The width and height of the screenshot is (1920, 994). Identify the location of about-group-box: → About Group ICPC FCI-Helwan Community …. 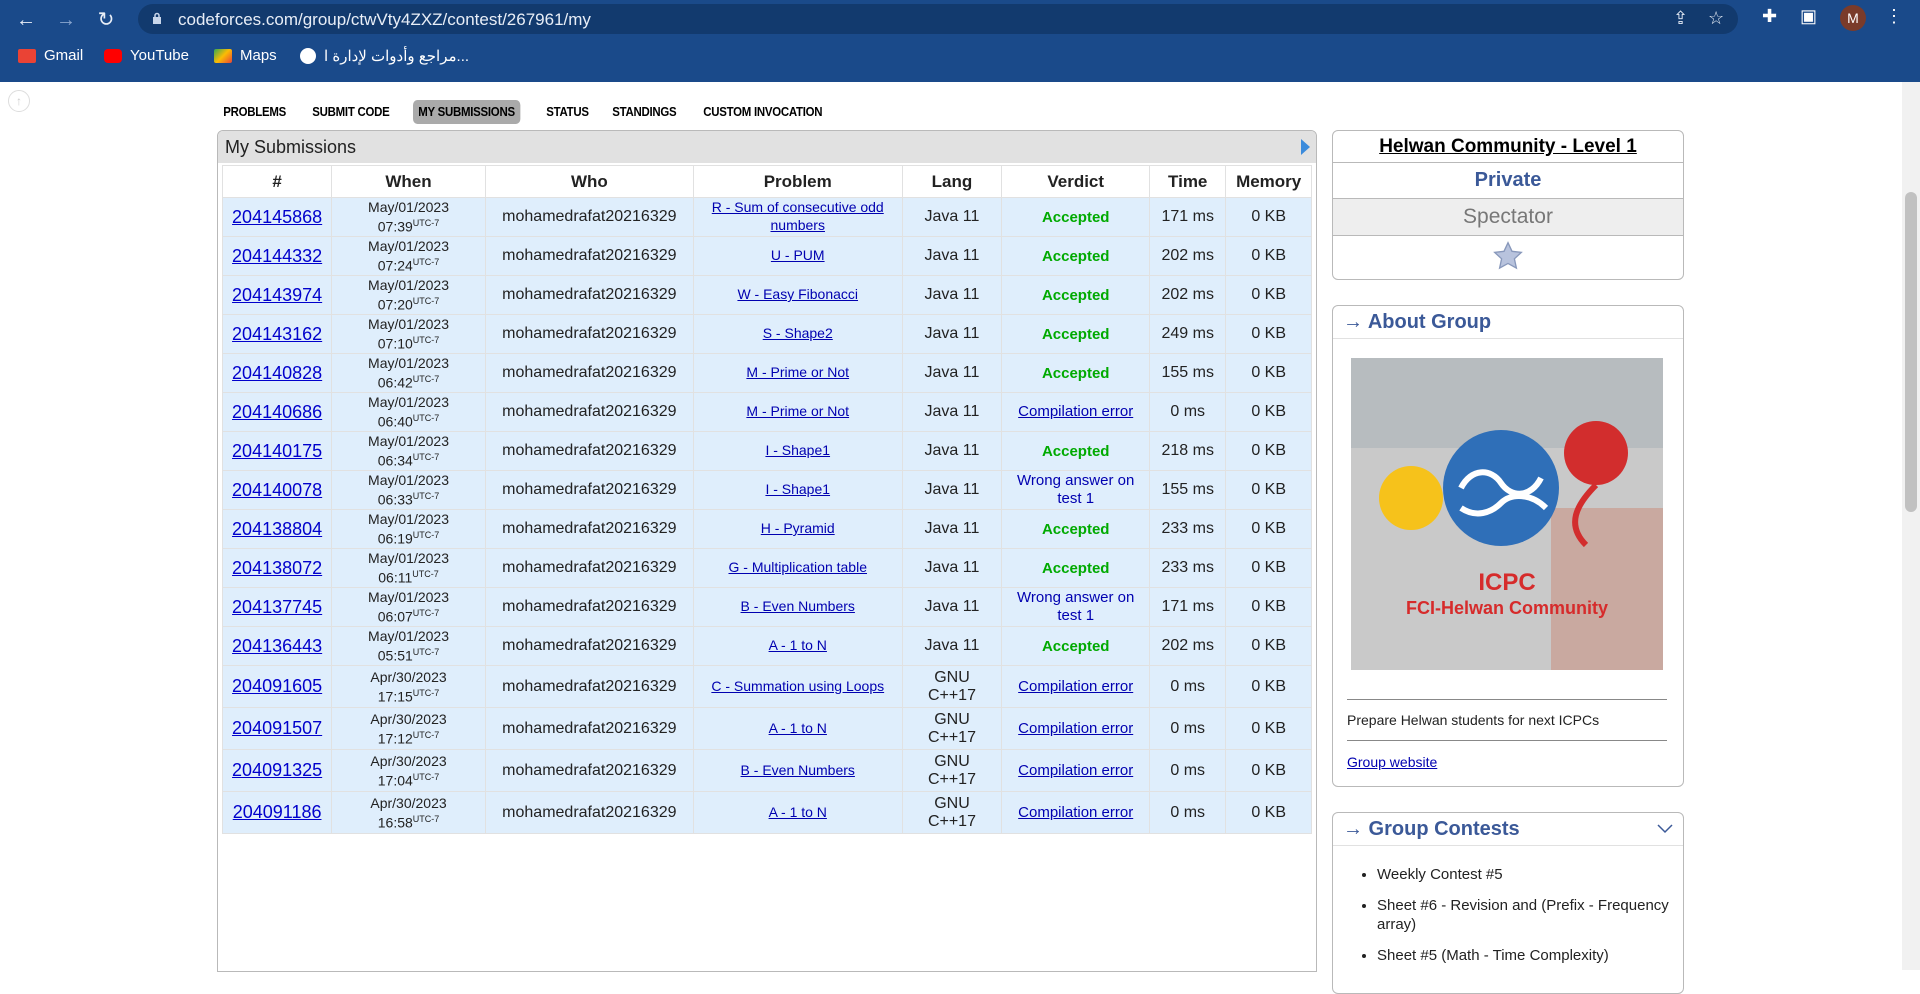
(1508, 546).